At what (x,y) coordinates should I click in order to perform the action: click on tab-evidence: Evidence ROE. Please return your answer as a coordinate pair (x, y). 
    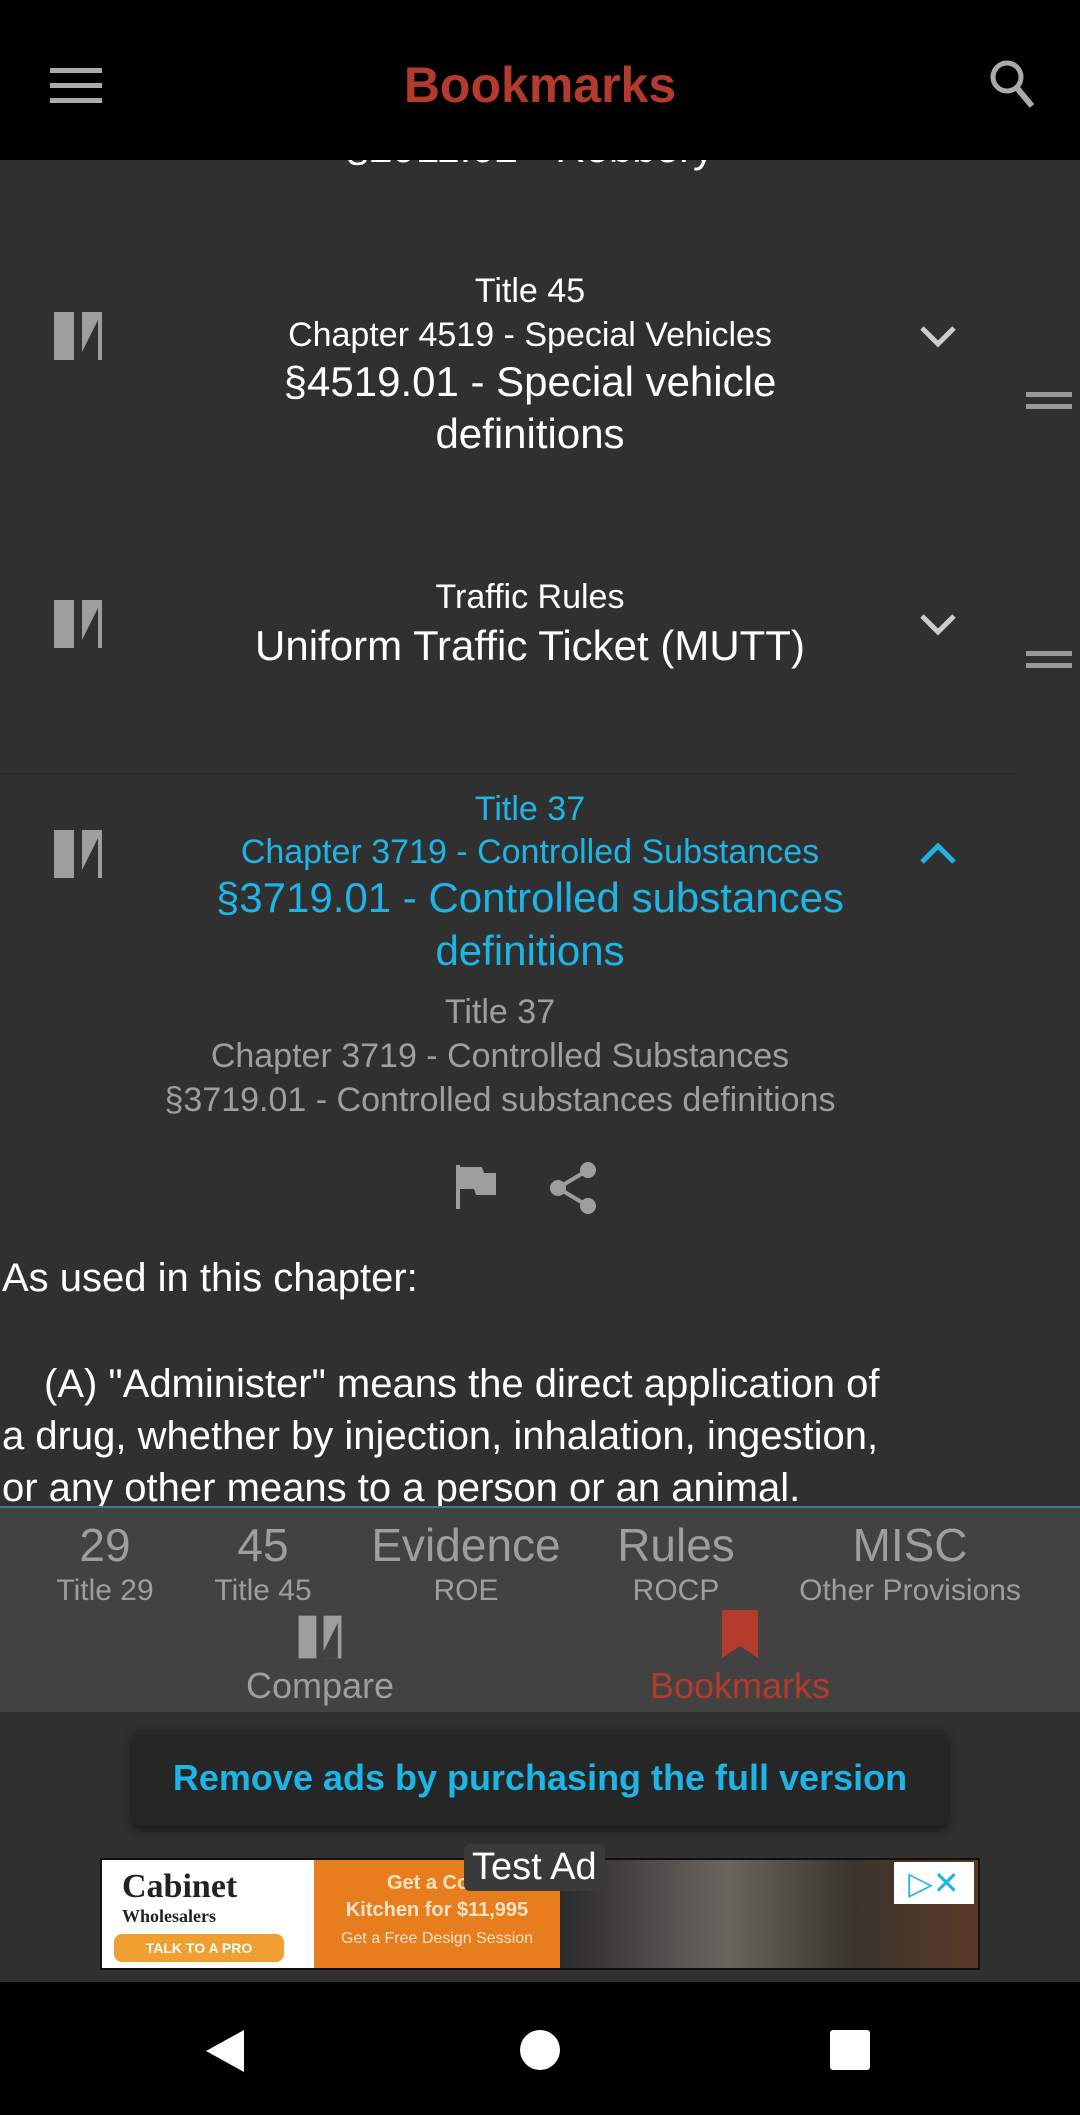
    Looking at the image, I should click on (466, 1563).